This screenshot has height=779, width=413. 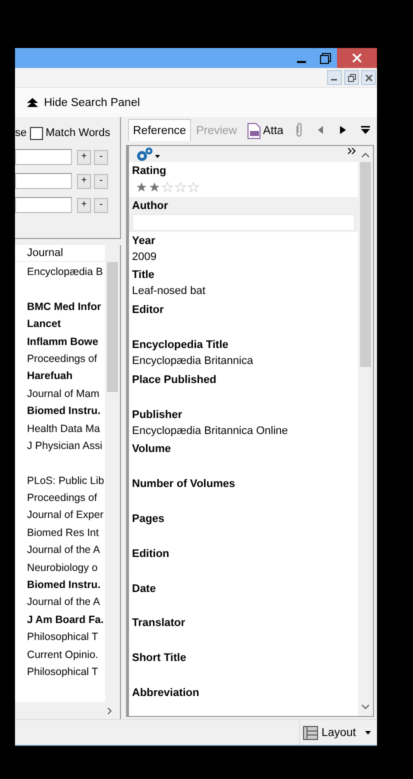 What do you see at coordinates (301, 61) in the screenshot?
I see `minimize-icon` at bounding box center [301, 61].